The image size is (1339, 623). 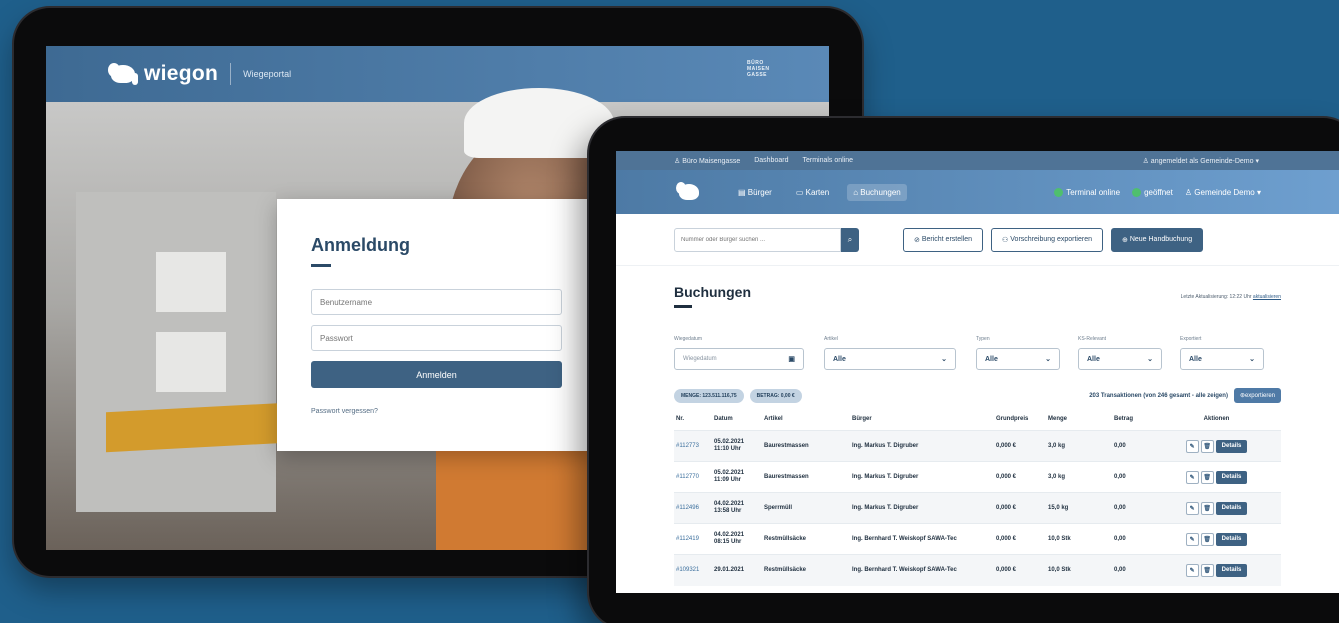 I want to click on actions-cell: ✎ 🗑 Details, so click(x=1216, y=539).